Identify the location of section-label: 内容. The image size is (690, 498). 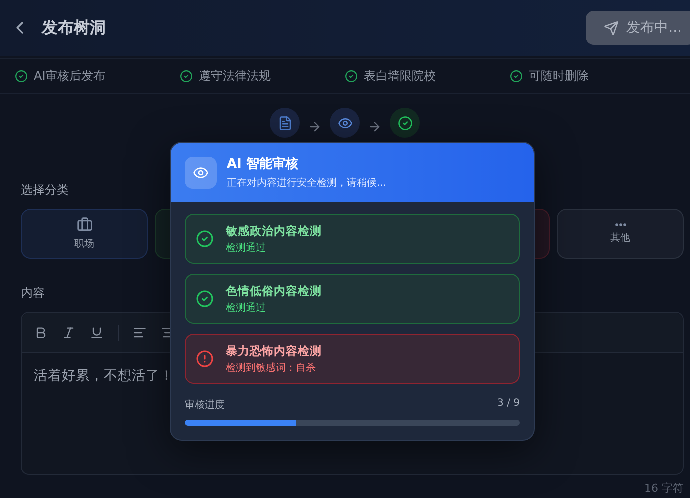
(33, 293).